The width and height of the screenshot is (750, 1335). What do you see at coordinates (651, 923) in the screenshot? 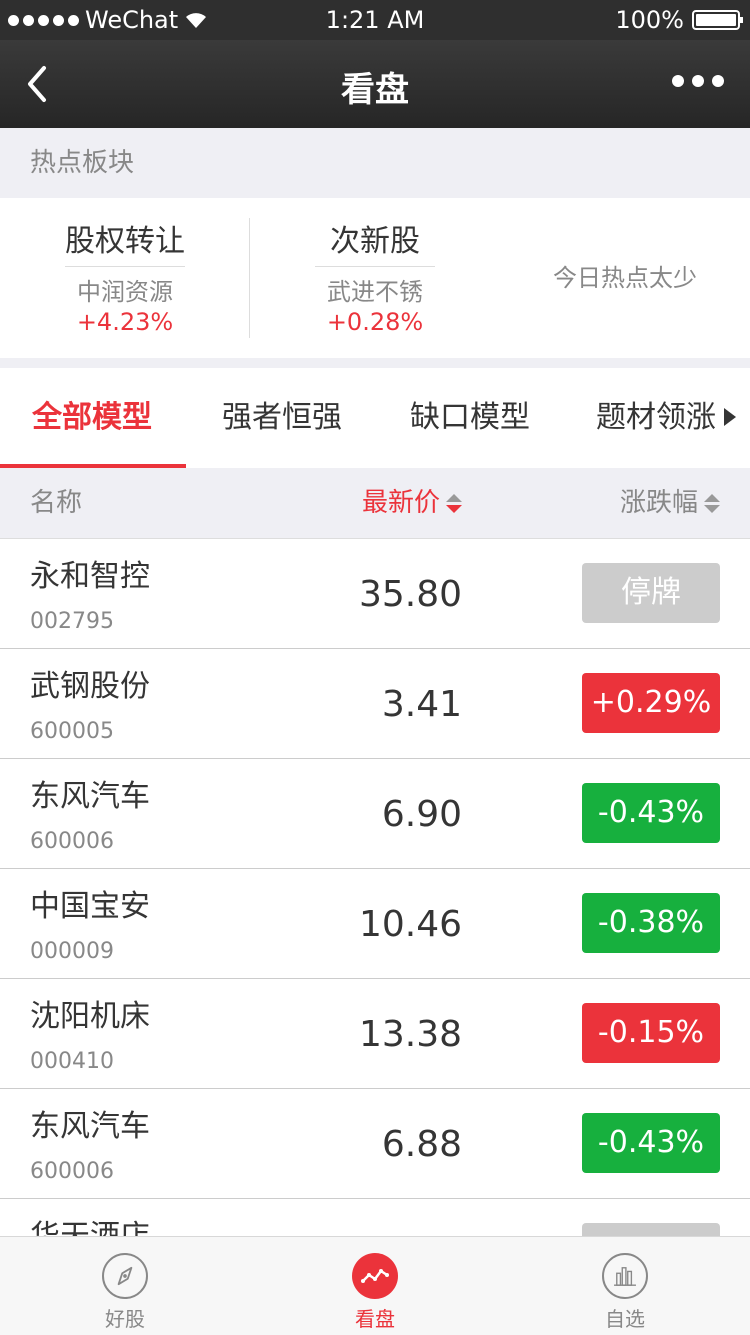
I see `change-badge: -0.38%` at bounding box center [651, 923].